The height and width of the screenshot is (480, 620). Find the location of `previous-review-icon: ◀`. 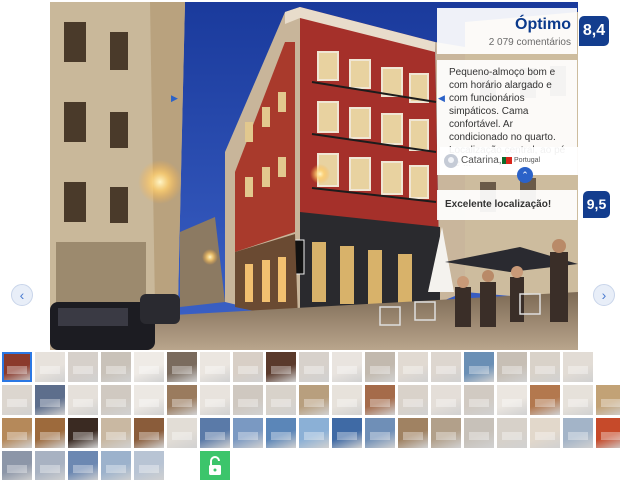

previous-review-icon: ◀ is located at coordinates (442, 98).